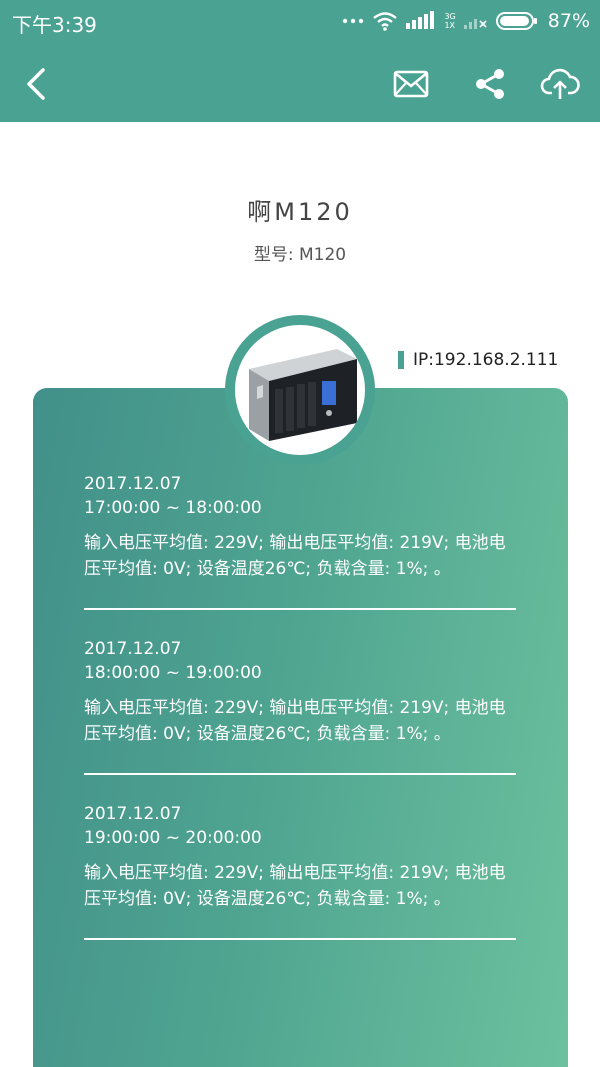  I want to click on network-type-bottom: 1X, so click(450, 25).